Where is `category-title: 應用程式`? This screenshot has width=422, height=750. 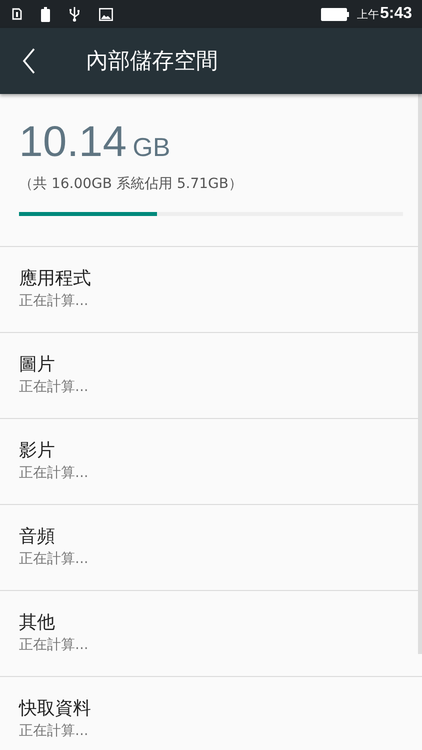 category-title: 應用程式 is located at coordinates (55, 279).